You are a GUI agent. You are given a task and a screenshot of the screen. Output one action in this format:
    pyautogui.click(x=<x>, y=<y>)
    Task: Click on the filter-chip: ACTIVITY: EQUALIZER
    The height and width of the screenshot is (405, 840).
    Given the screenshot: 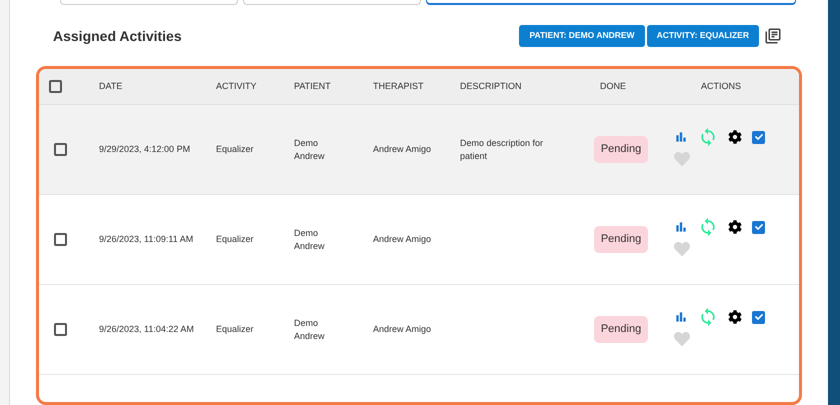 What is the action you would take?
    pyautogui.click(x=702, y=35)
    